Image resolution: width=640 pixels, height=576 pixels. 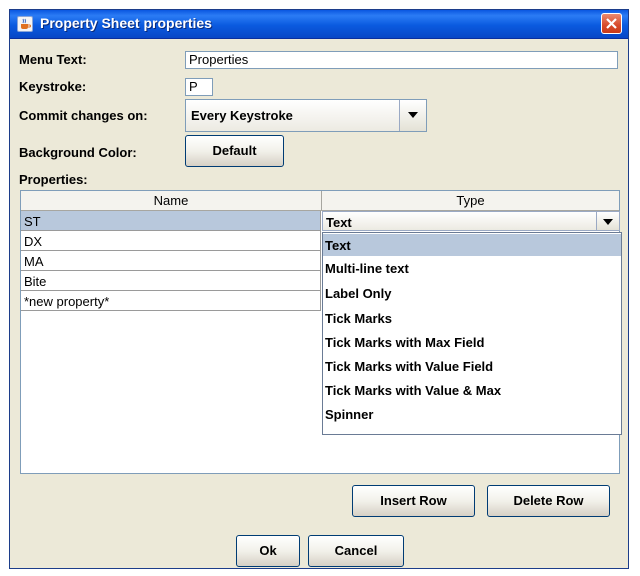 I want to click on background-default-label: Default, so click(x=234, y=150).